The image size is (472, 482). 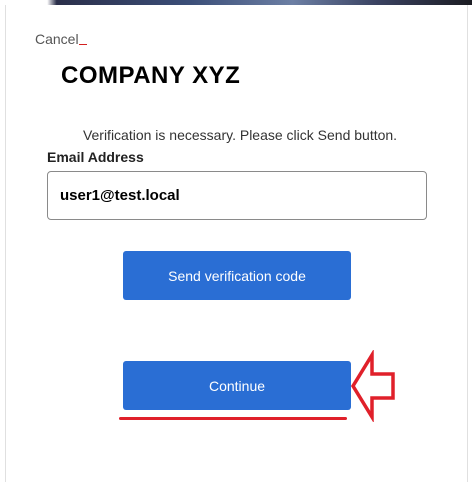 What do you see at coordinates (151, 75) in the screenshot?
I see `page-title: COMPANY XYZ` at bounding box center [151, 75].